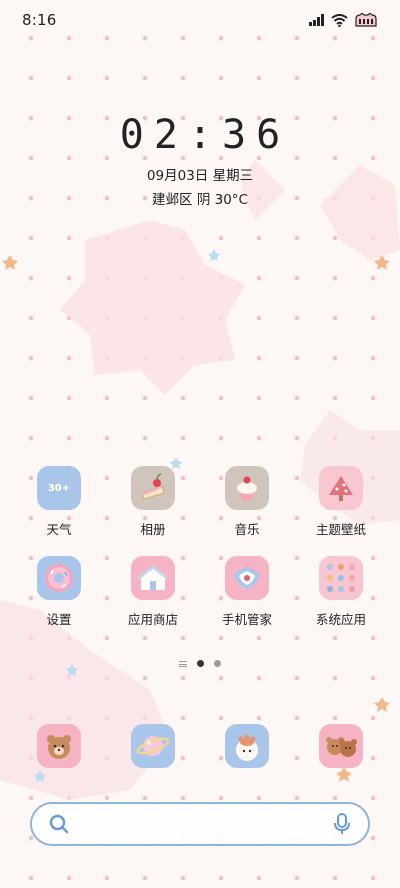 The image size is (400, 888). I want to click on weather-icon-temp: 30+, so click(59, 488).